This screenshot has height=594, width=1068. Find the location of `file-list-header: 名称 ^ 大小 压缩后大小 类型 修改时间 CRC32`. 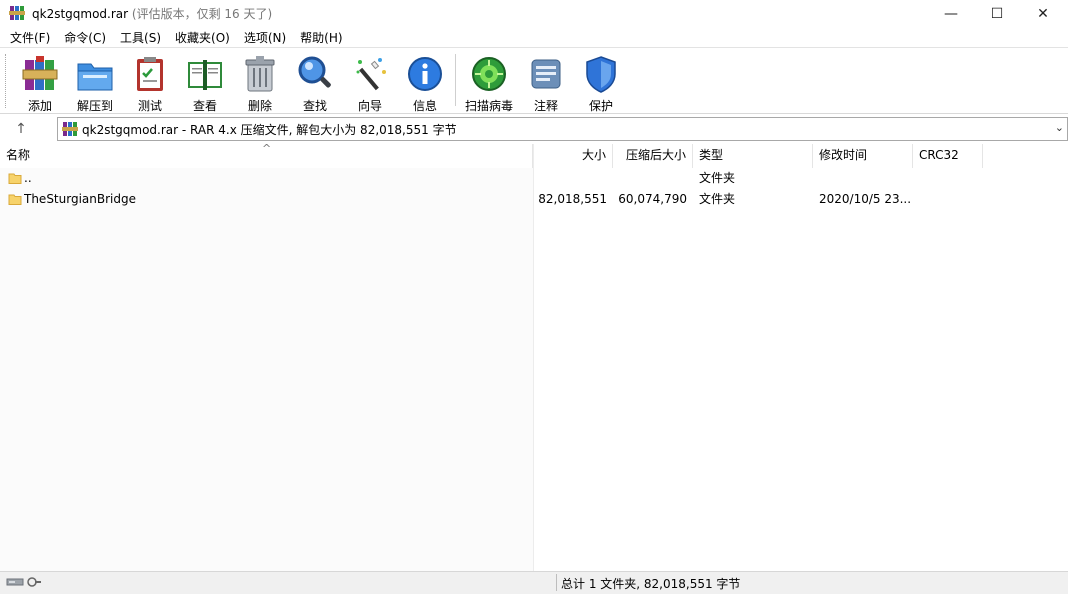

file-list-header: 名称 ^ 大小 压缩后大小 类型 修改时间 CRC32 is located at coordinates (534, 155).